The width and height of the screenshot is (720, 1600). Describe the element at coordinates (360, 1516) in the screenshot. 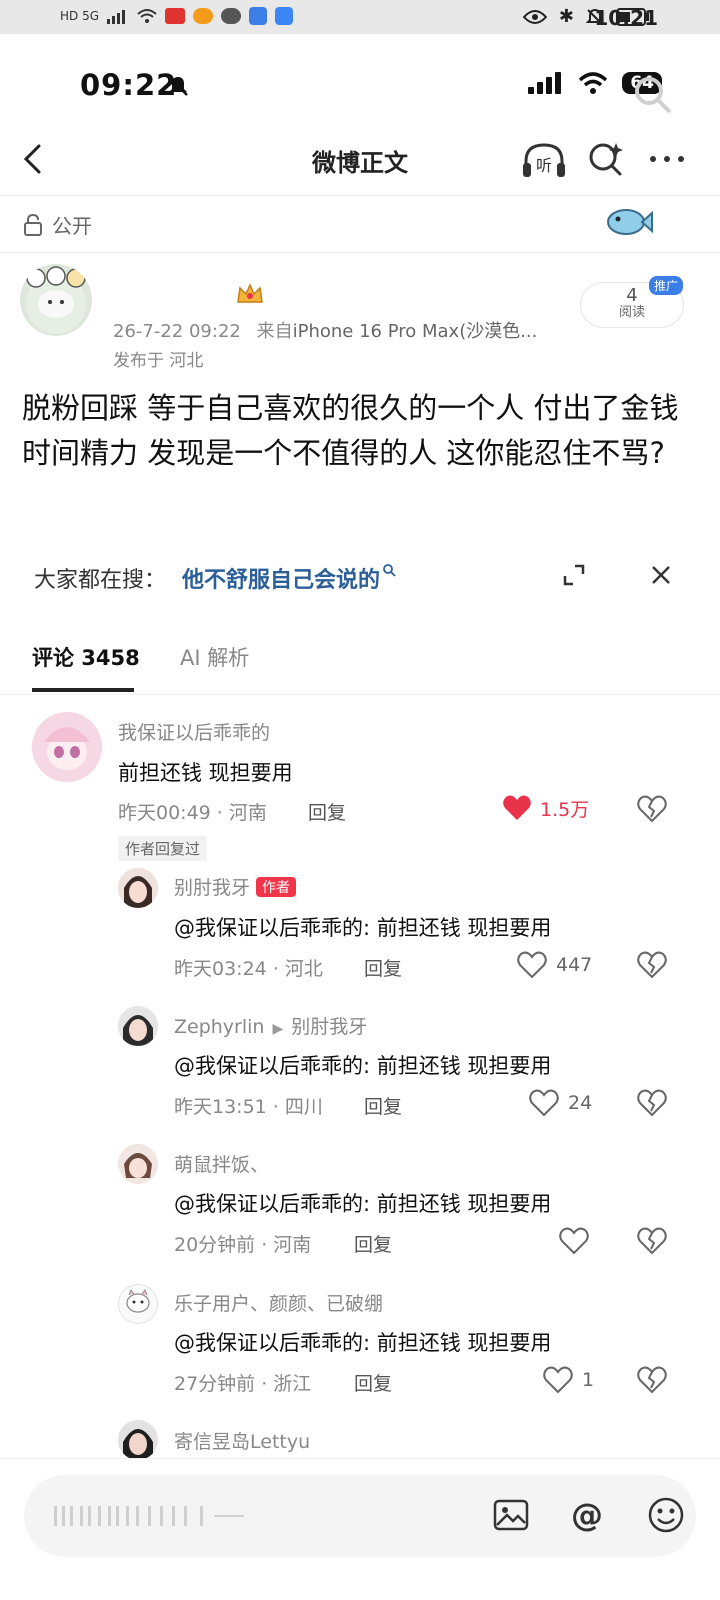

I see `comment-input: @` at that location.